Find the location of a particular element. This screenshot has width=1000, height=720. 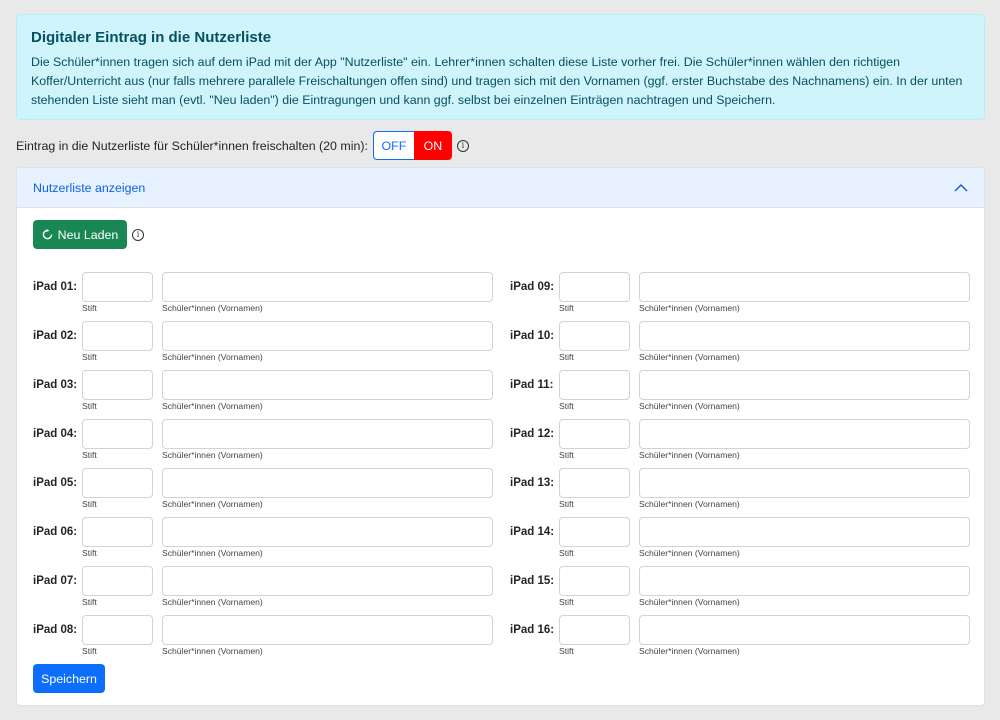

ipad-label: iPad 06: is located at coordinates (55, 532).